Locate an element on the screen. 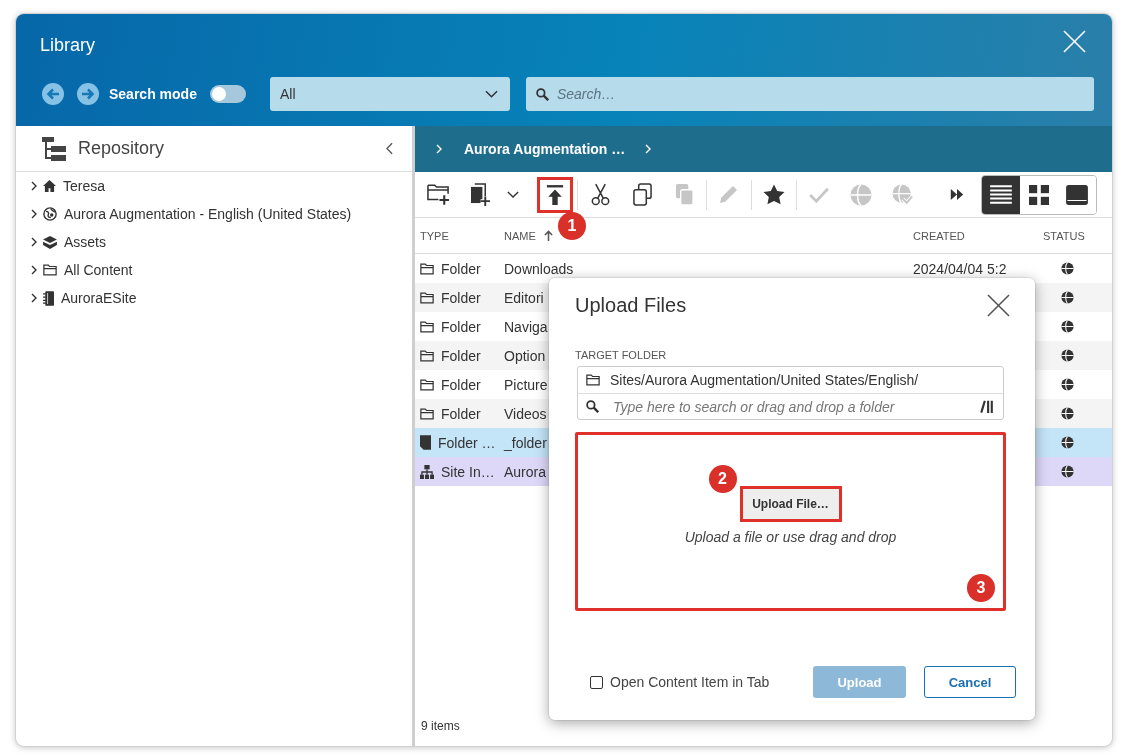 This screenshot has height=756, width=1128. dialog-title: Upload Files is located at coordinates (631, 305).